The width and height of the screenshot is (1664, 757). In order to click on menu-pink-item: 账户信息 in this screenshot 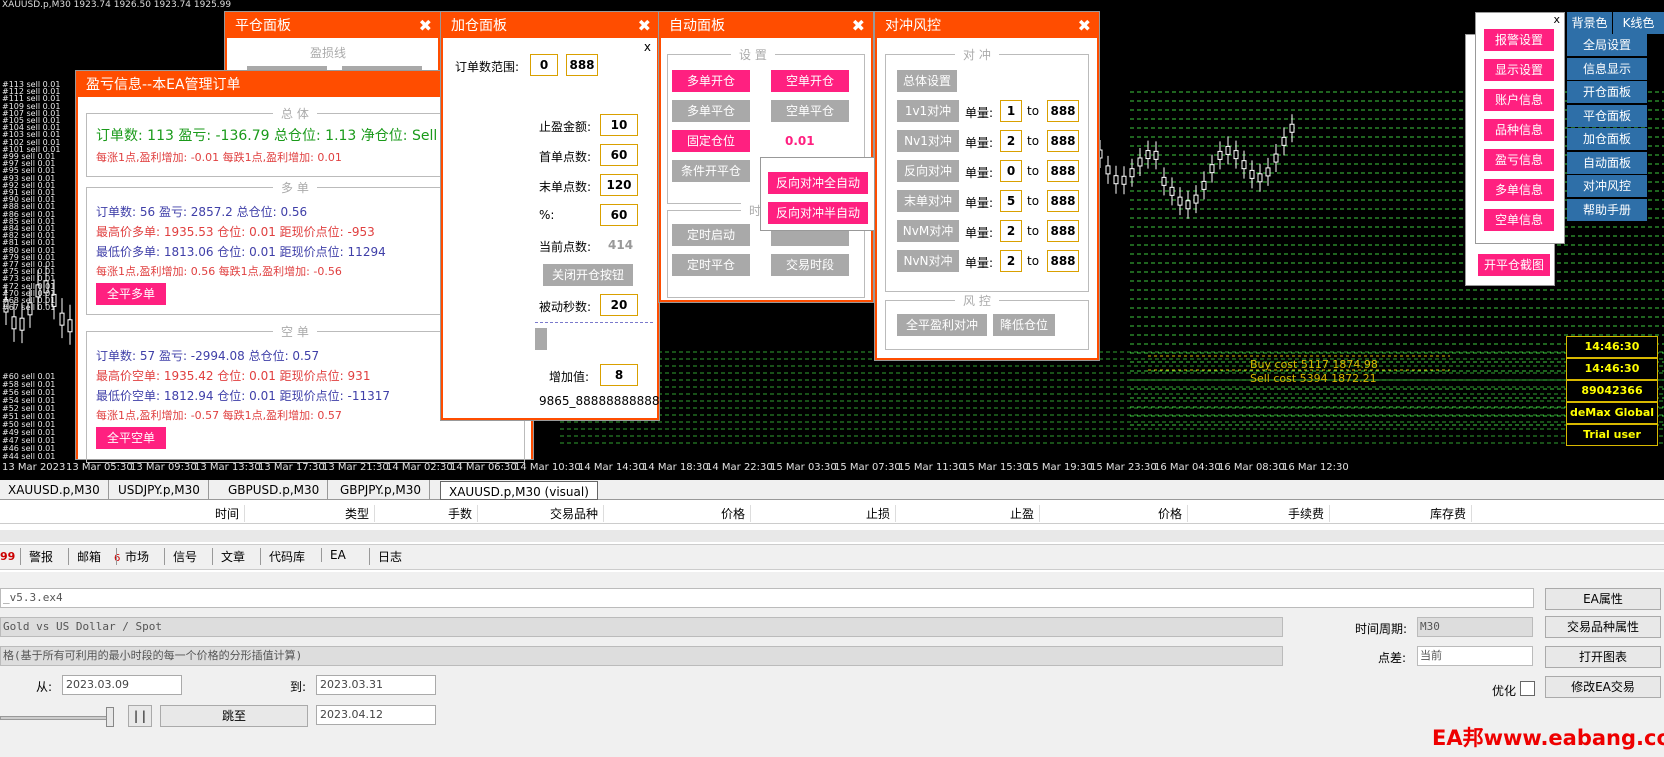, I will do `click(1519, 100)`.